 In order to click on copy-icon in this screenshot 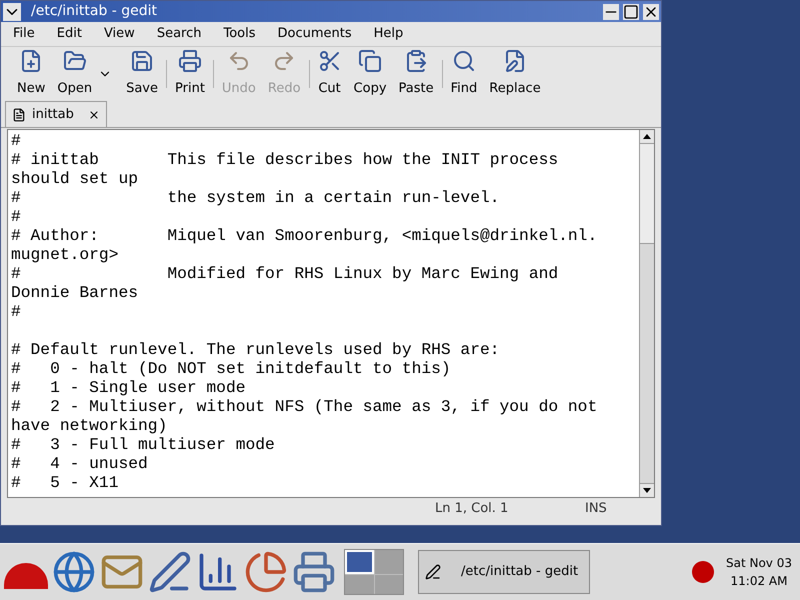, I will do `click(370, 60)`.